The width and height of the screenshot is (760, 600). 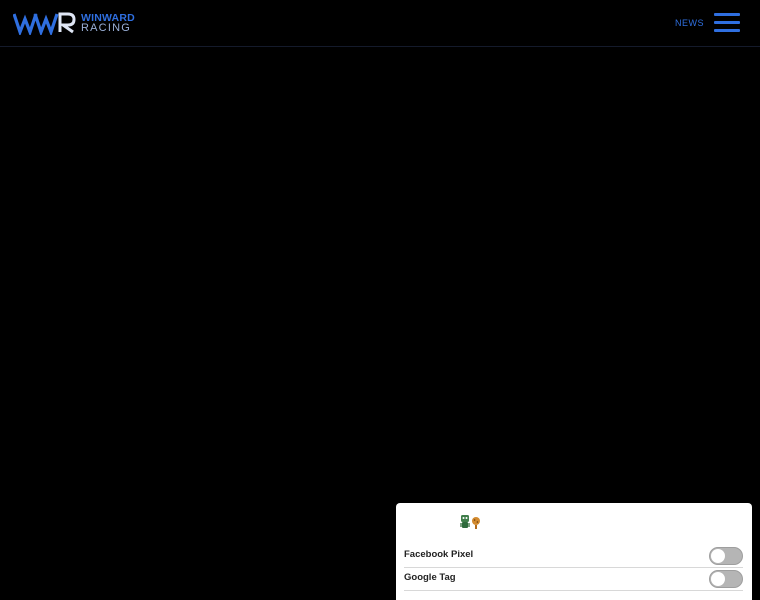 What do you see at coordinates (439, 554) in the screenshot?
I see `consent-label-facebook-pixel: Facebook Pixel` at bounding box center [439, 554].